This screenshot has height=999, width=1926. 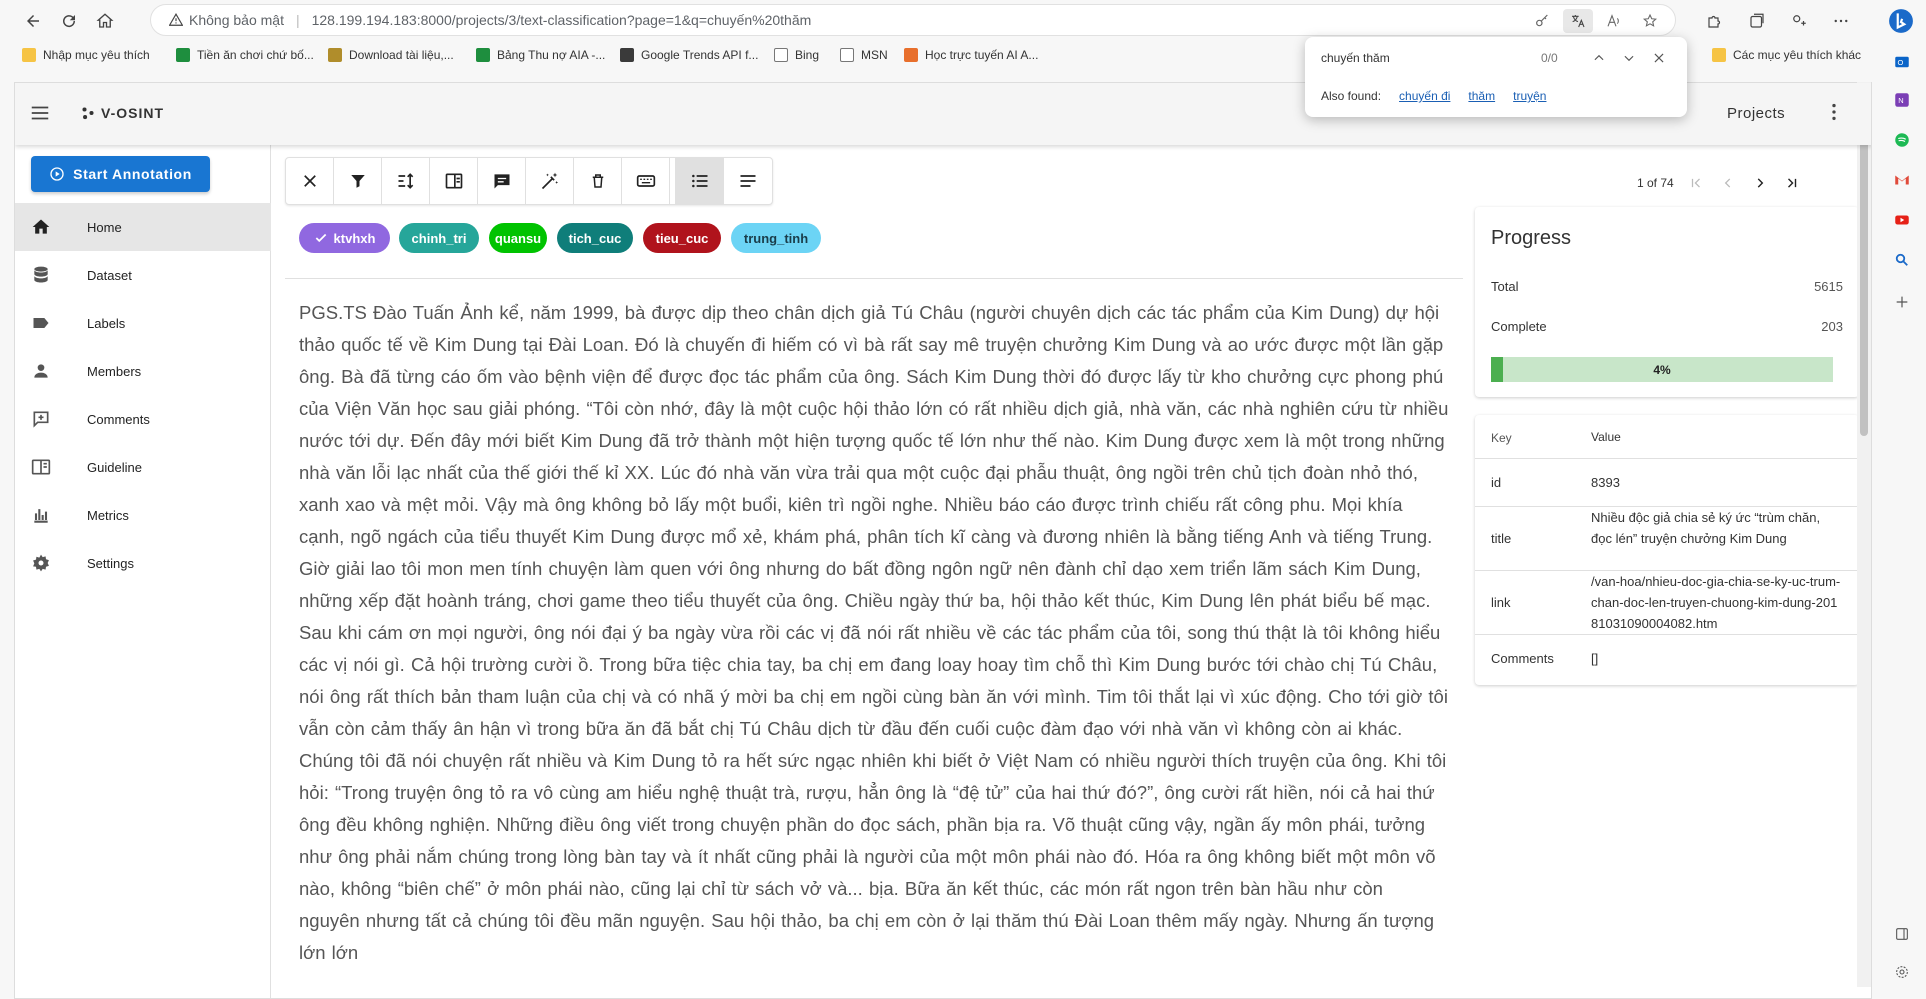 I want to click on label-chip-text: tich_cuc, so click(x=595, y=238).